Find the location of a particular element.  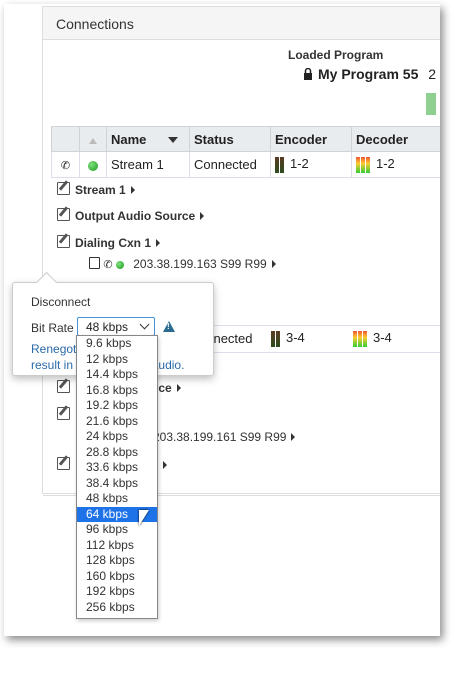

sort-up-icon is located at coordinates (93, 140).